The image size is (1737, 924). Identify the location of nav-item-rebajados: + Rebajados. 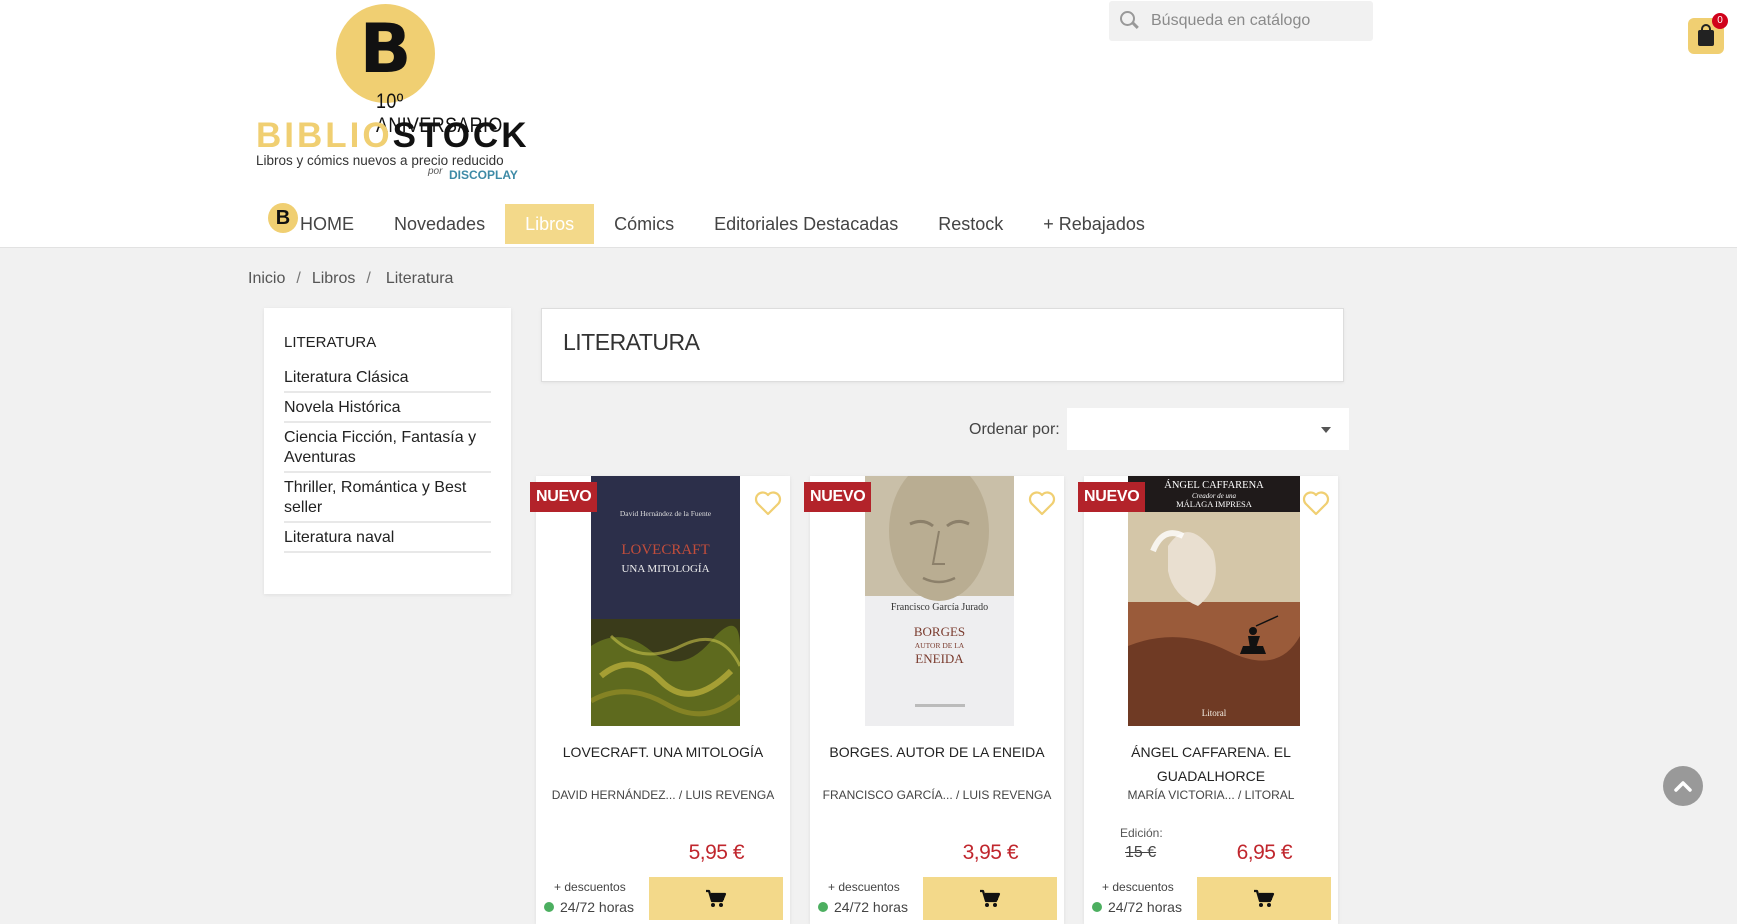
(1094, 224).